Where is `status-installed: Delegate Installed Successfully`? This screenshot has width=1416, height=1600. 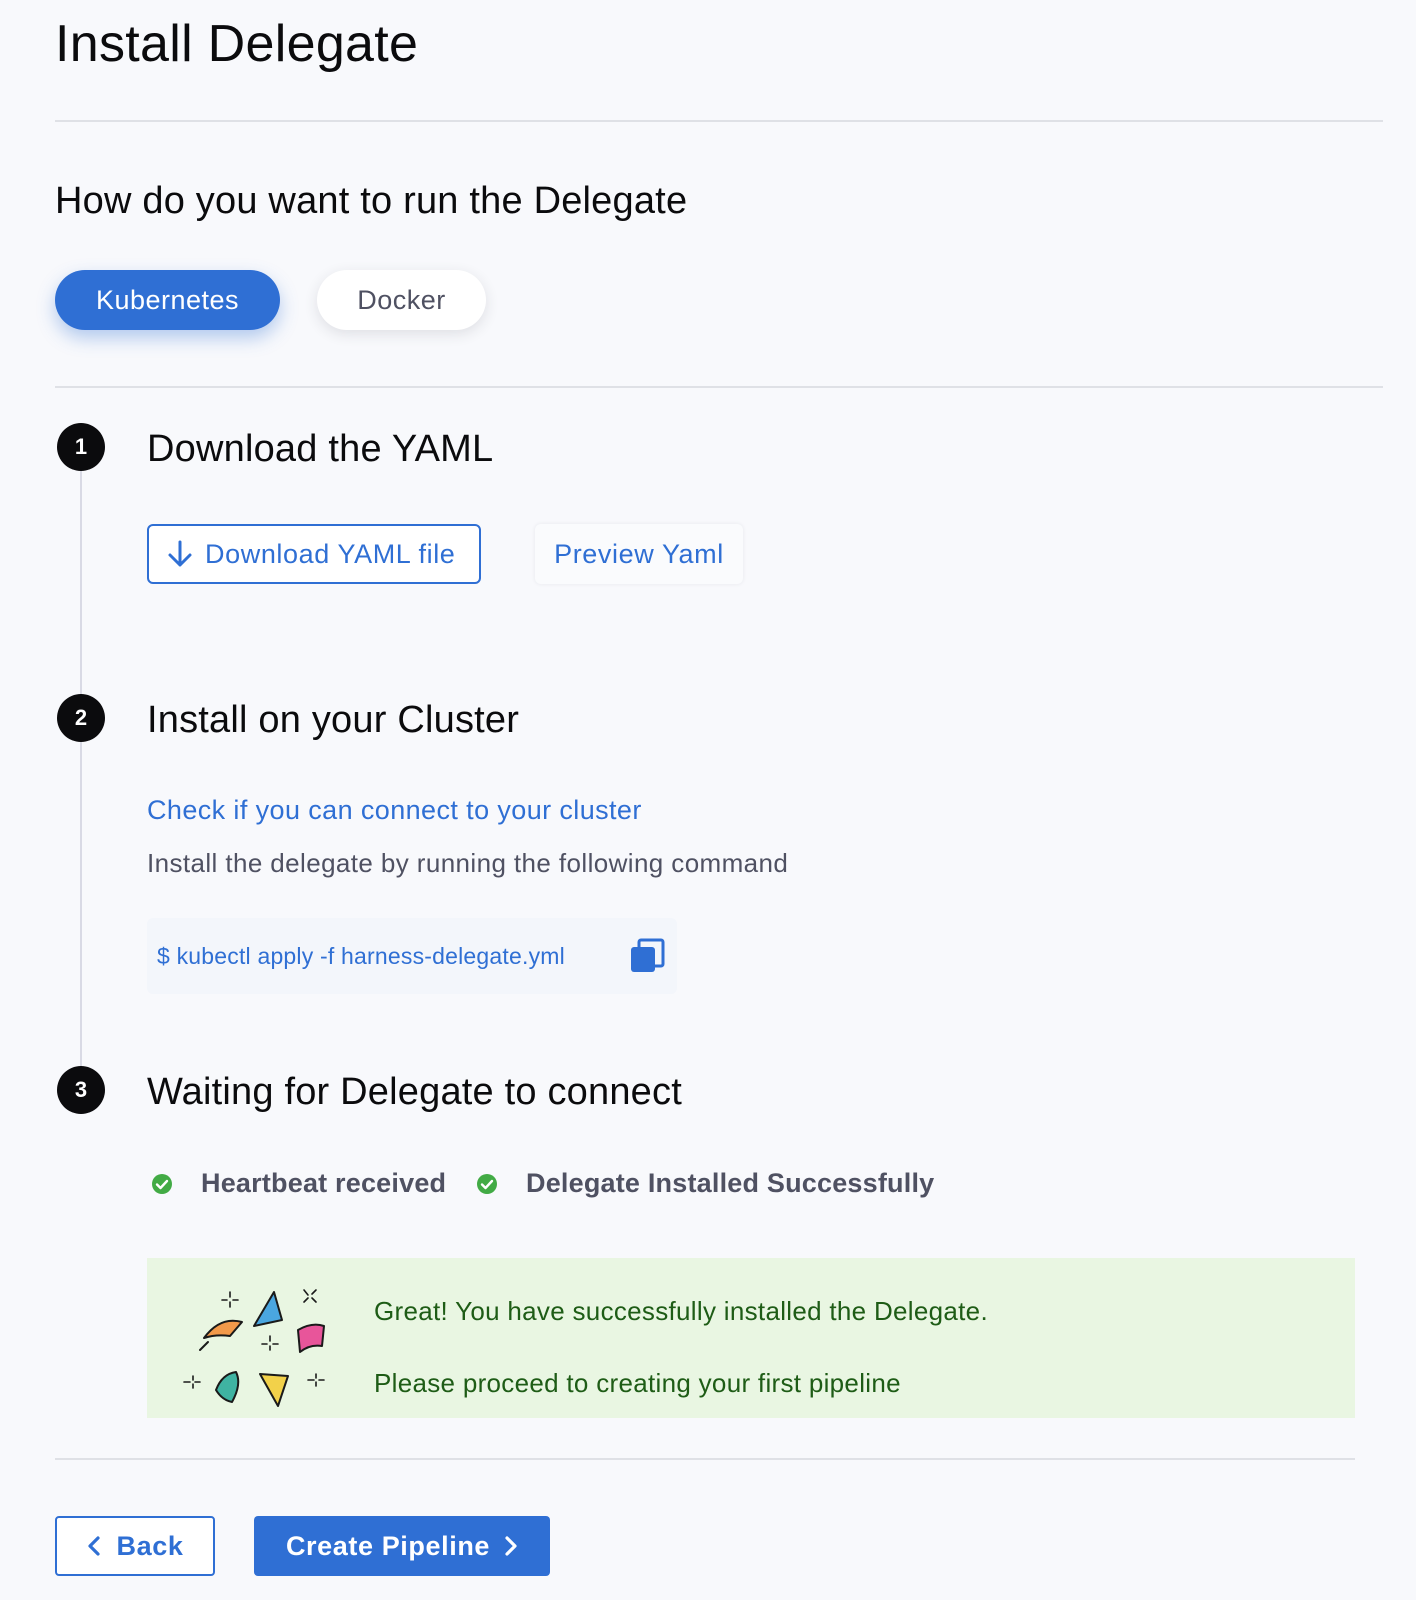 status-installed: Delegate Installed Successfully is located at coordinates (705, 1183).